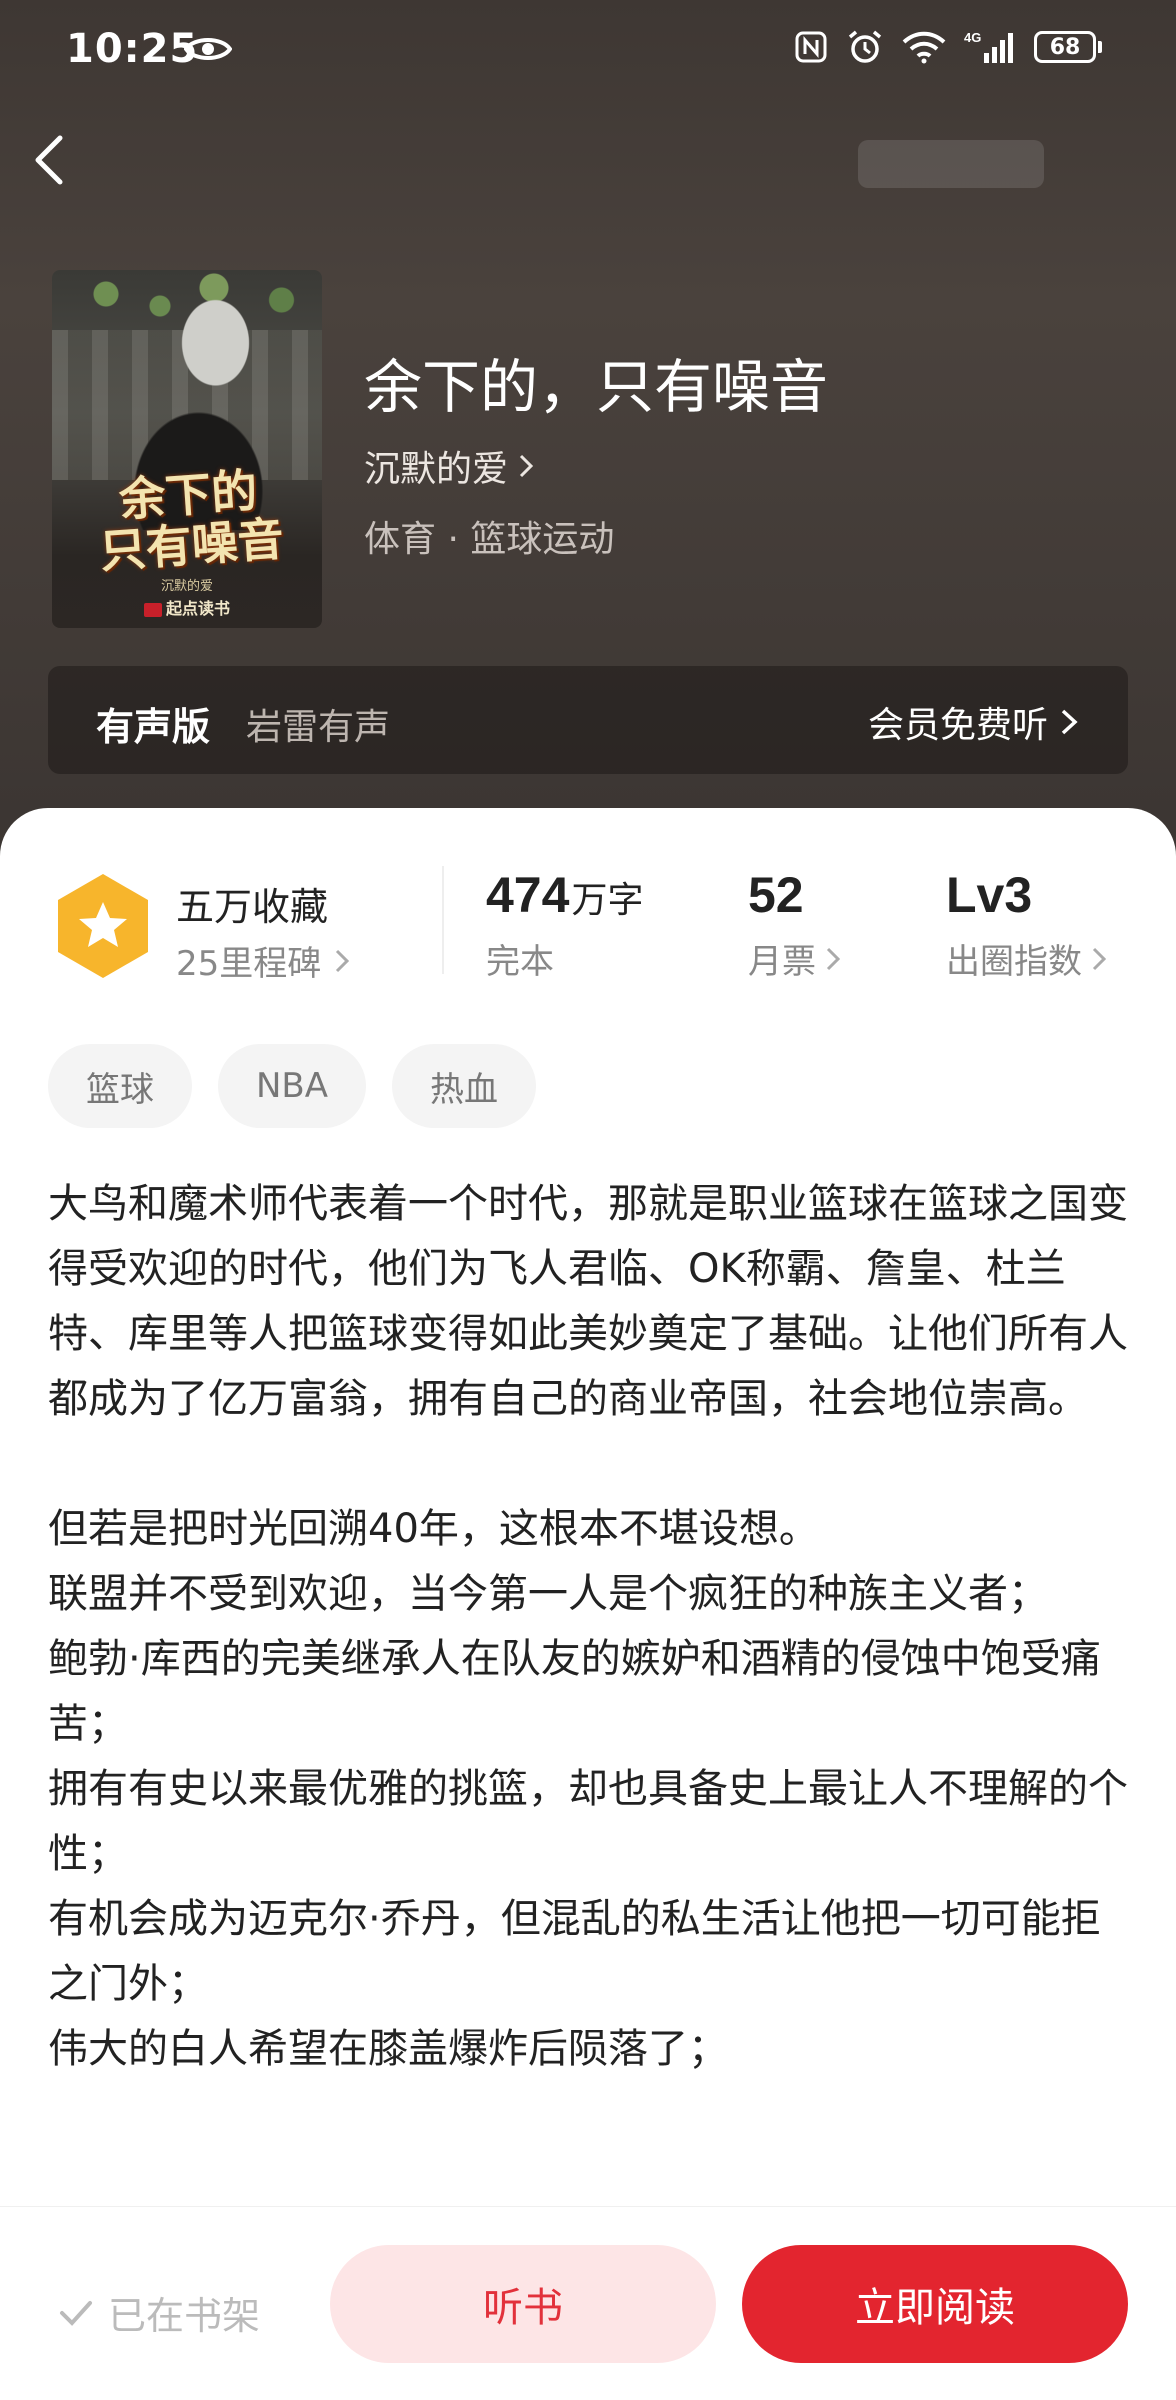 This screenshot has width=1176, height=2400. Describe the element at coordinates (924, 47) in the screenshot. I see `wifi-icon` at that location.